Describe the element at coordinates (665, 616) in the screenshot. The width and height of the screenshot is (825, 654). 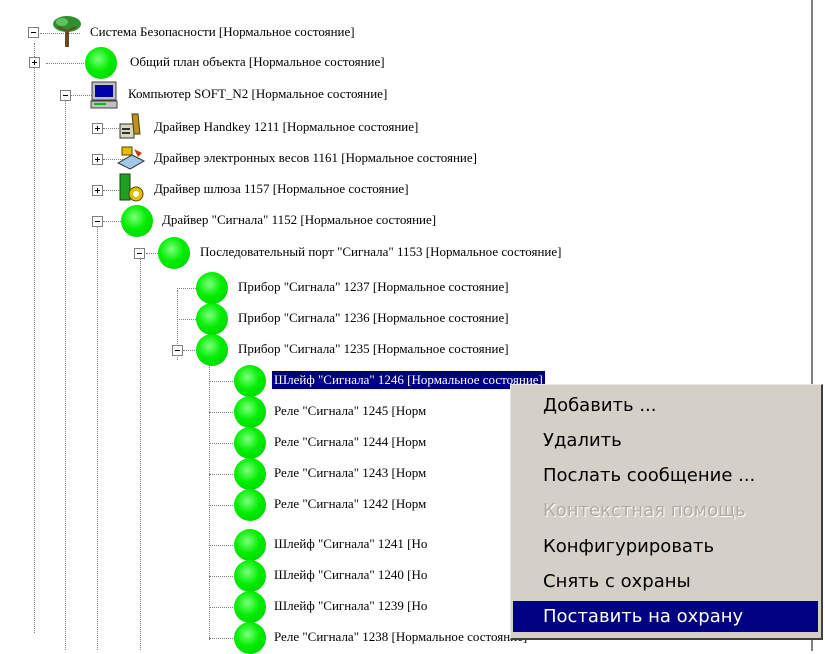
I see `menu-item-arm: Поставить на охрану` at that location.